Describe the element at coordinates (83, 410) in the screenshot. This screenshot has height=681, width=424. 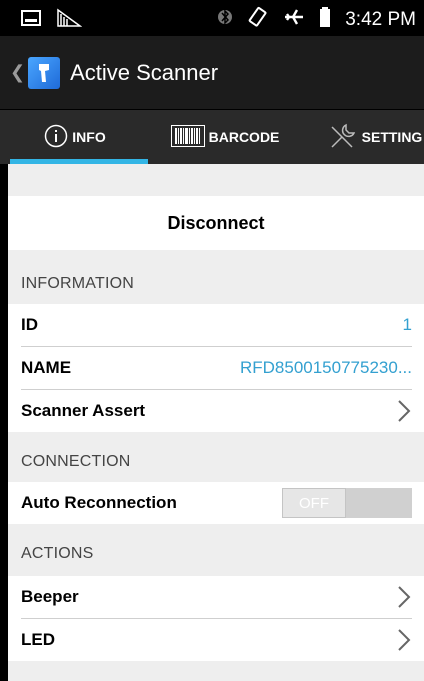
I see `scanner-assert-label: Scanner Assert` at that location.